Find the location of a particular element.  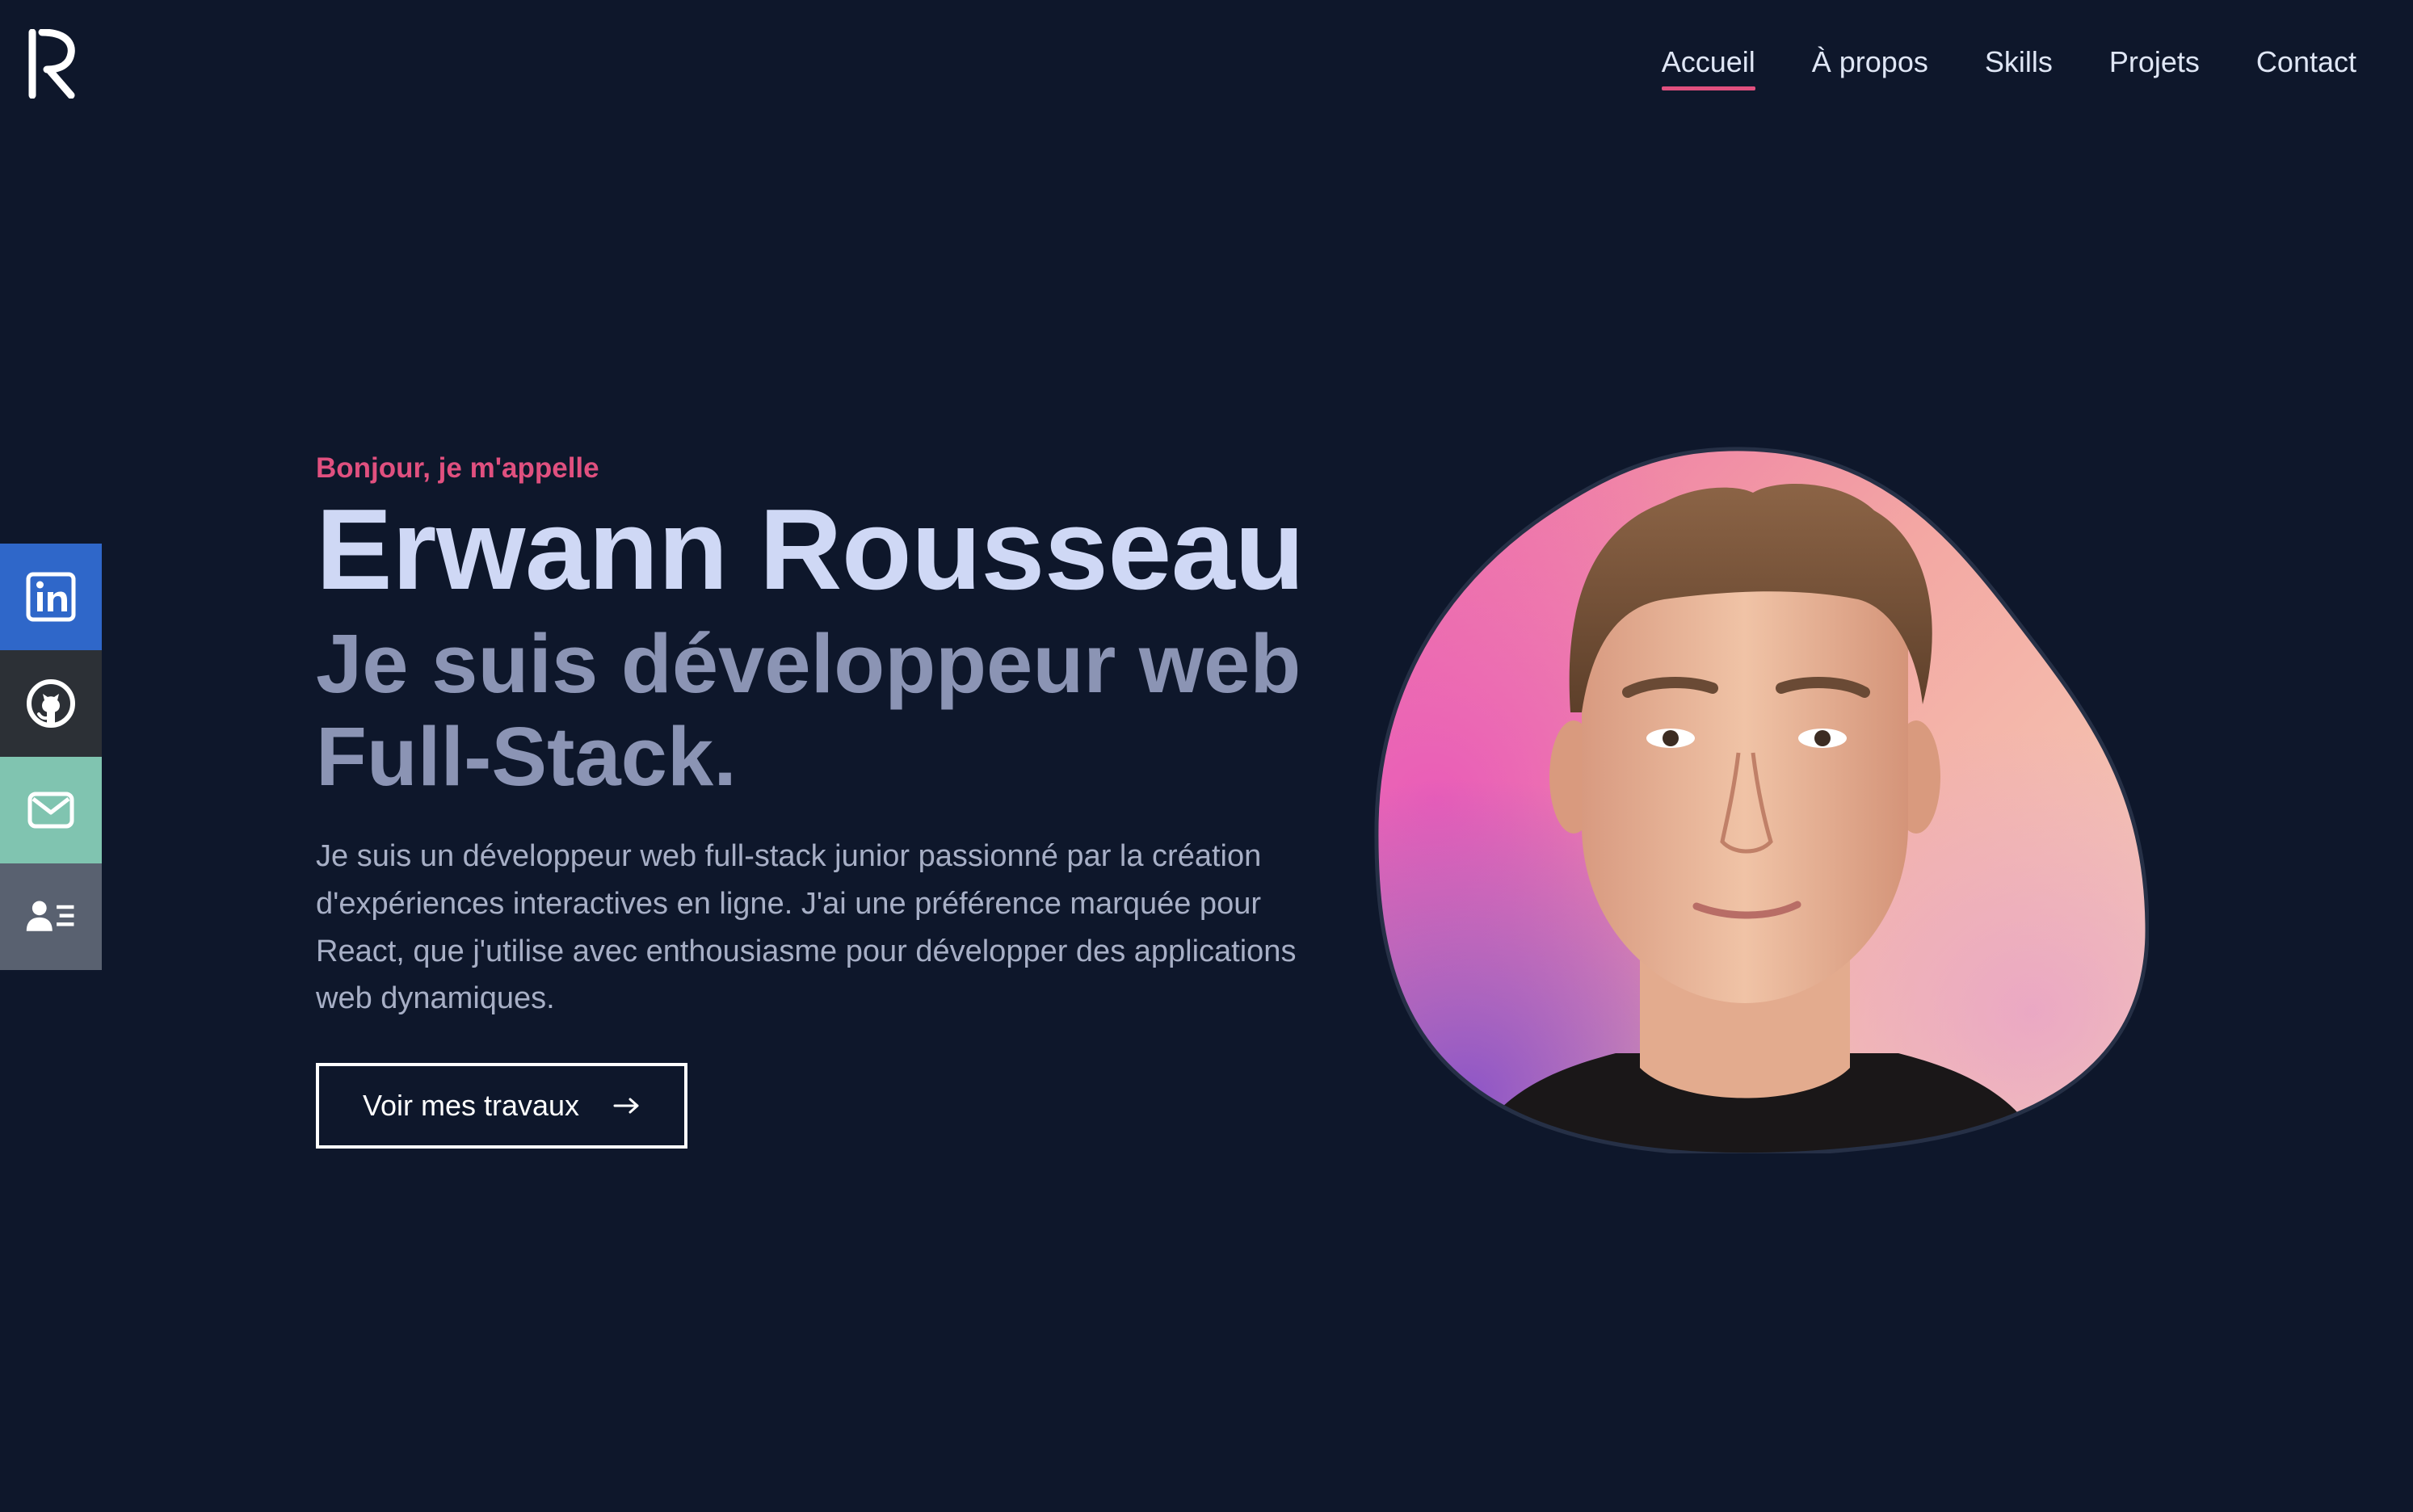

logo-r-icon is located at coordinates (51, 64).